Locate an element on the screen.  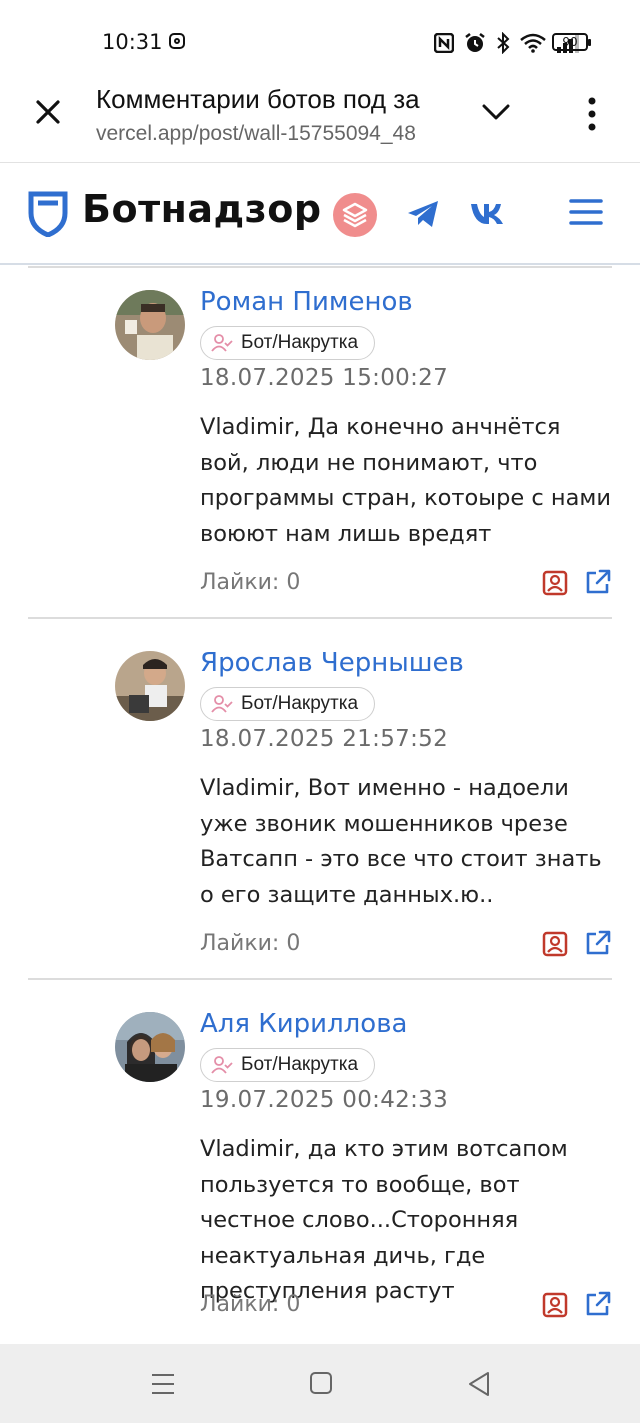
nfc-icon is located at coordinates (444, 43).